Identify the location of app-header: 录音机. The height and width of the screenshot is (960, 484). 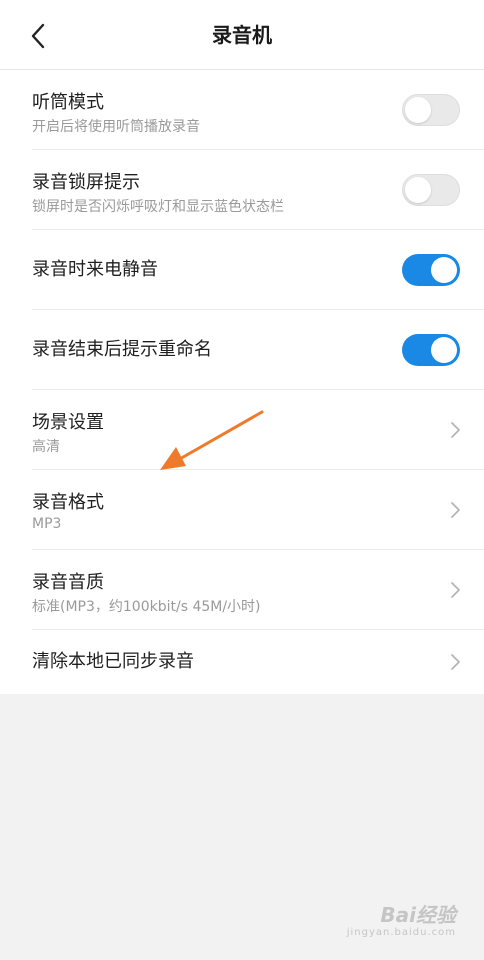
(242, 35).